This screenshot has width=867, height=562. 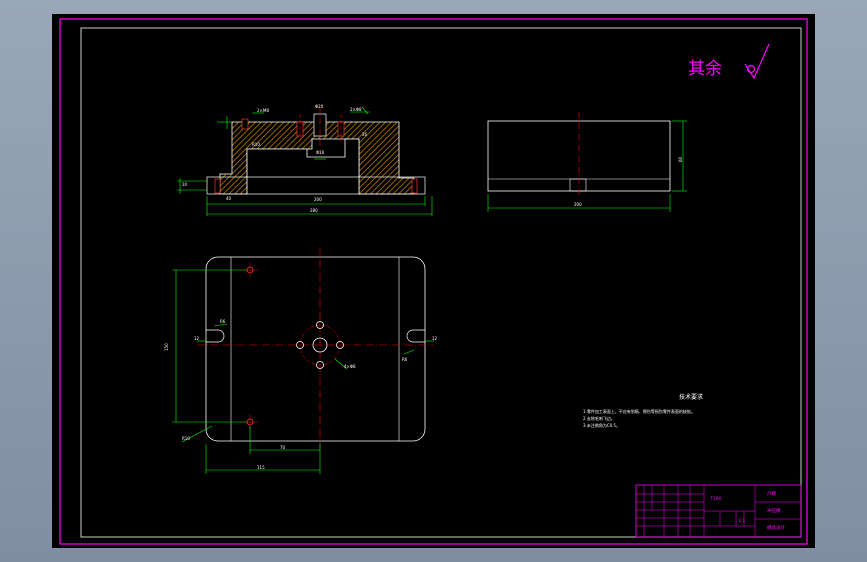 I want to click on side-view: 200 60, so click(x=587, y=162).